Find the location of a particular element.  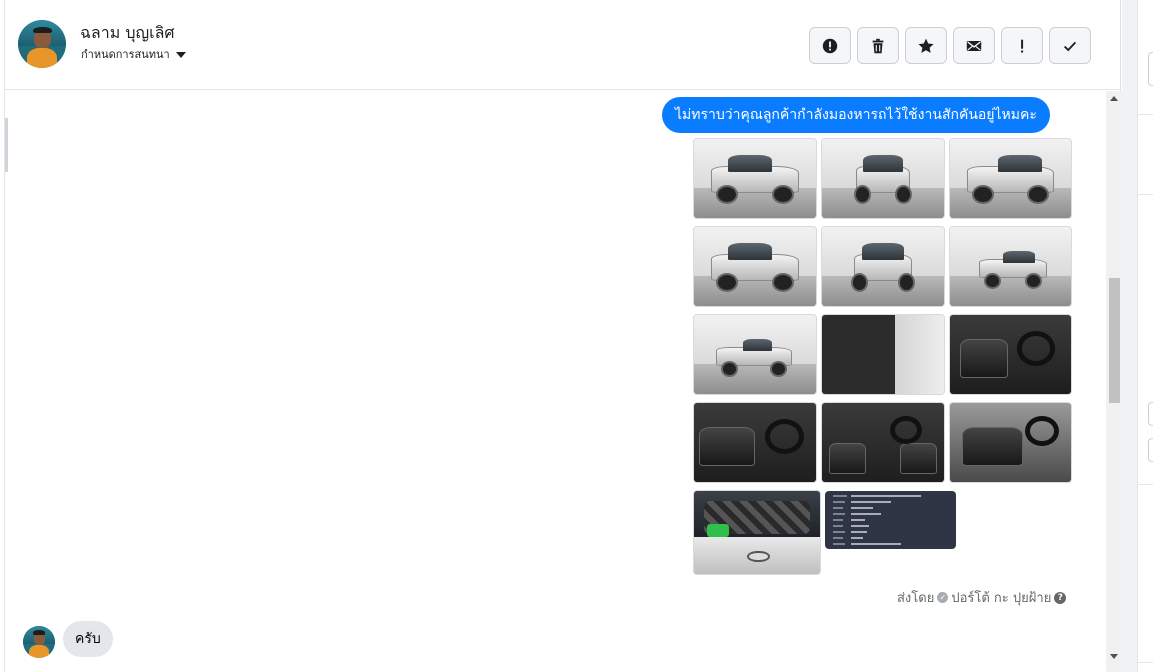

exclamation-circle-icon is located at coordinates (830, 45).